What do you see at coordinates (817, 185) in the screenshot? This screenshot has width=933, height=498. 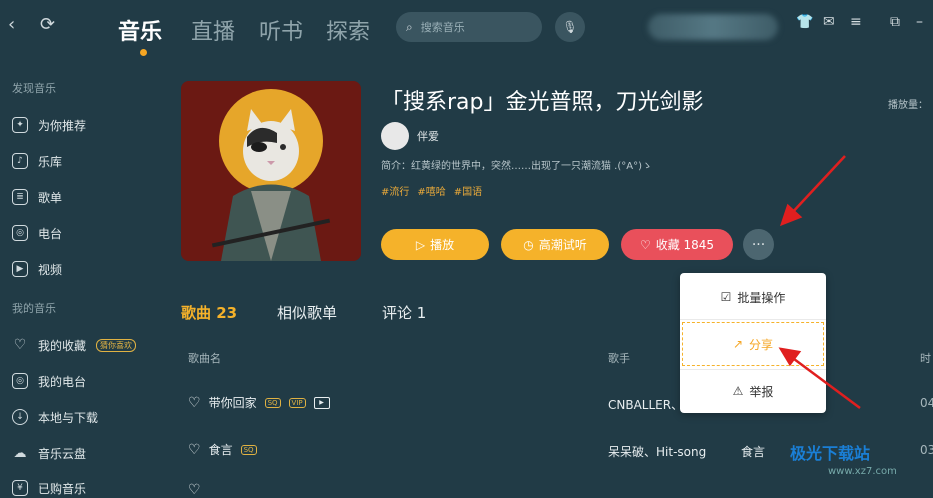 I see `arrow-to-more-button` at bounding box center [817, 185].